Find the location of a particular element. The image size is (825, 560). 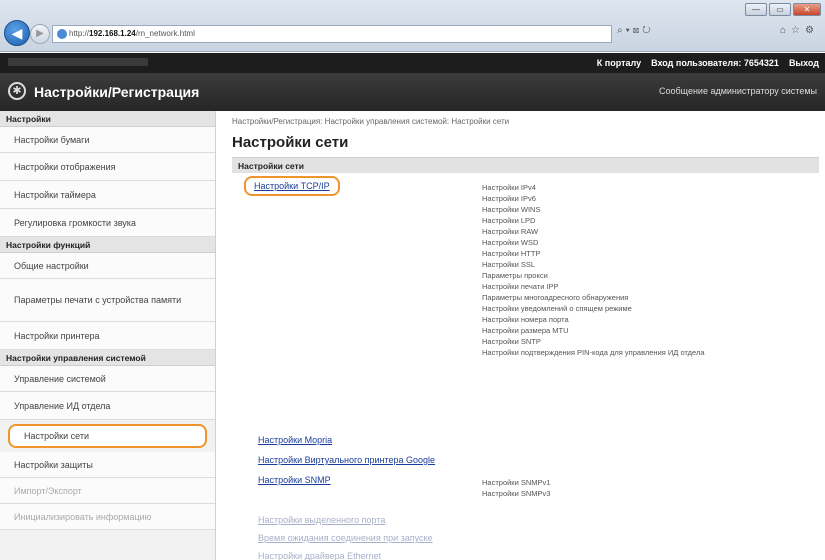

sidebar-item-paper: Настройки бумаги is located at coordinates (107, 140).